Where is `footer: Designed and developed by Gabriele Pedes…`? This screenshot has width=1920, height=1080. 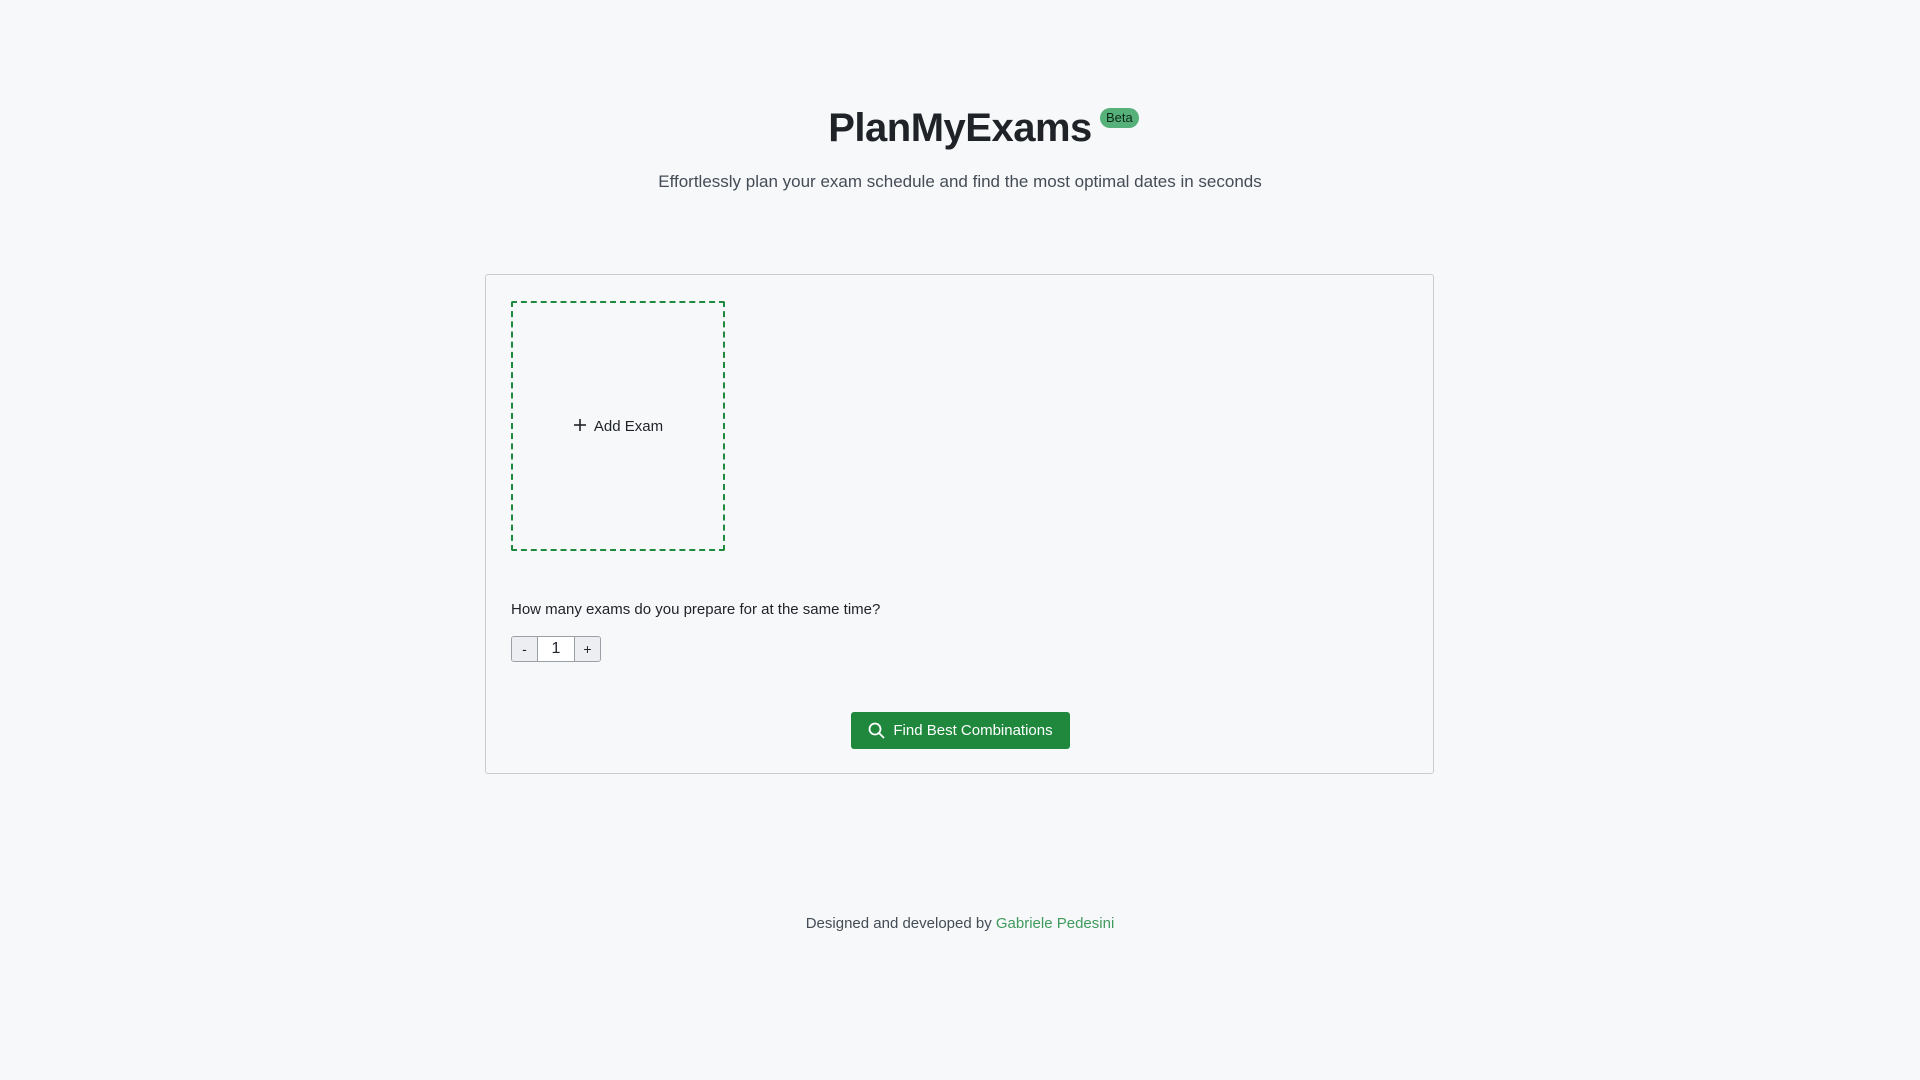
footer: Designed and developed by Gabriele Pedes… is located at coordinates (960, 923).